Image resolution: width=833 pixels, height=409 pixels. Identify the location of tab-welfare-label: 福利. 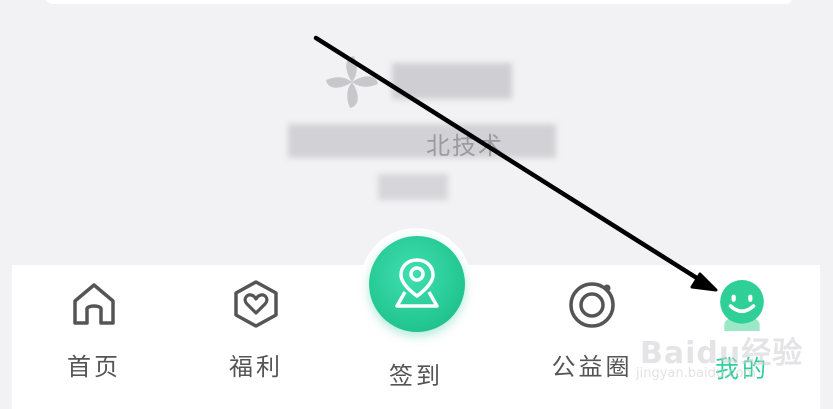
(256, 367).